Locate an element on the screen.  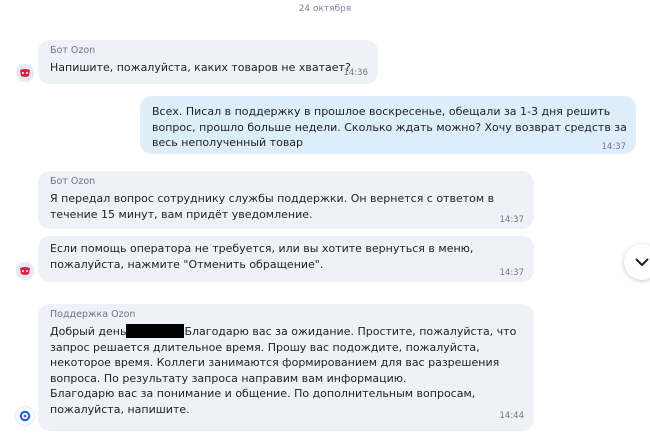
message-text: весь неполученный товар is located at coordinates (228, 142).